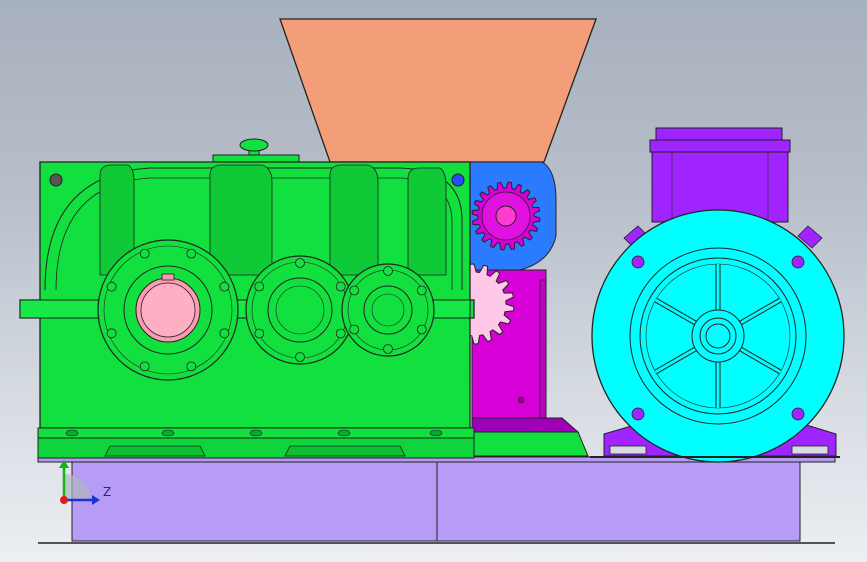  I want to click on drive-gear, so click(506, 216).